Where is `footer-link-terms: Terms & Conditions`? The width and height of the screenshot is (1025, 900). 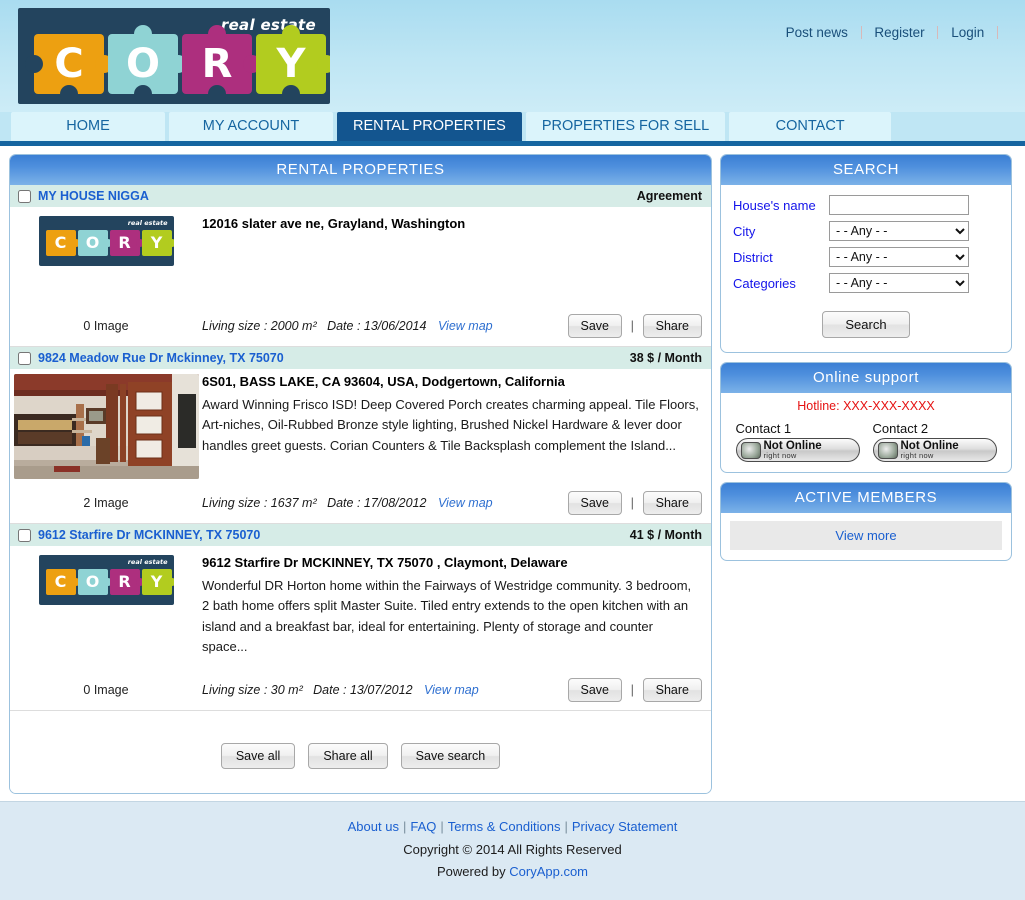 footer-link-terms: Terms & Conditions is located at coordinates (504, 826).